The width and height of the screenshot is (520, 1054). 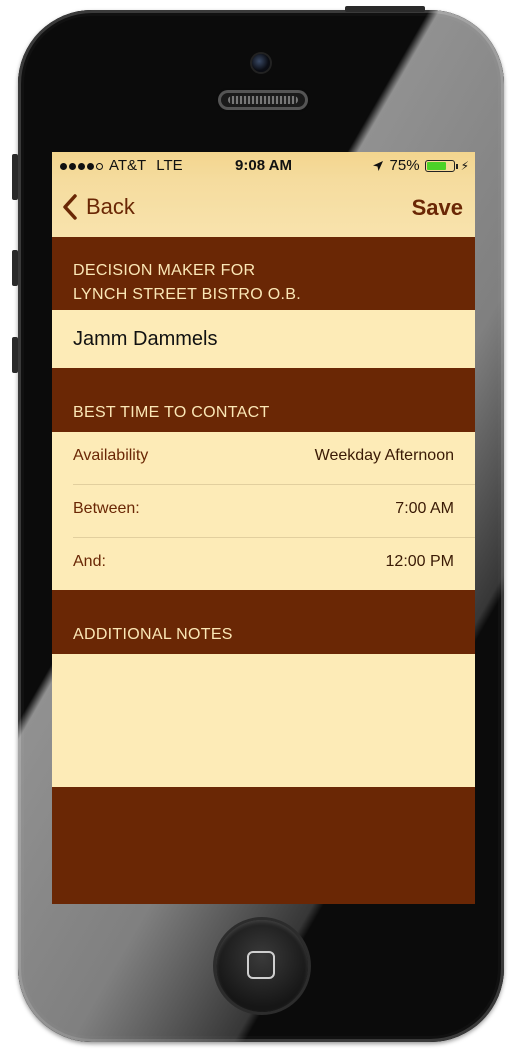 I want to click on navigation-bar: Back Save, so click(x=263, y=208).